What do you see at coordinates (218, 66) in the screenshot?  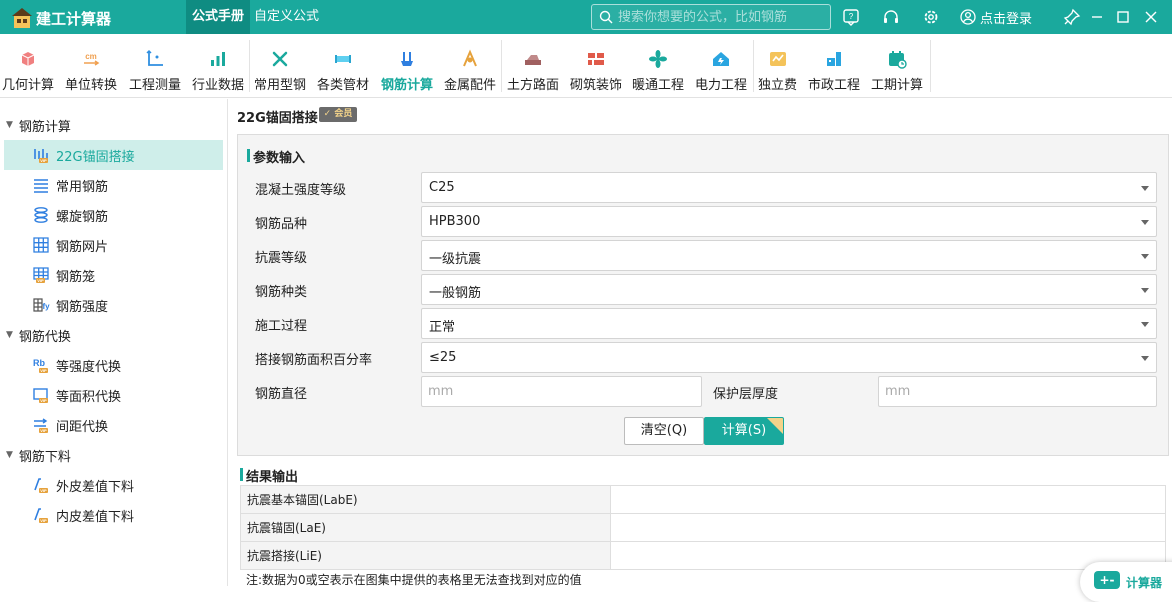 I see `toolbar-industry-data: 行业数据` at bounding box center [218, 66].